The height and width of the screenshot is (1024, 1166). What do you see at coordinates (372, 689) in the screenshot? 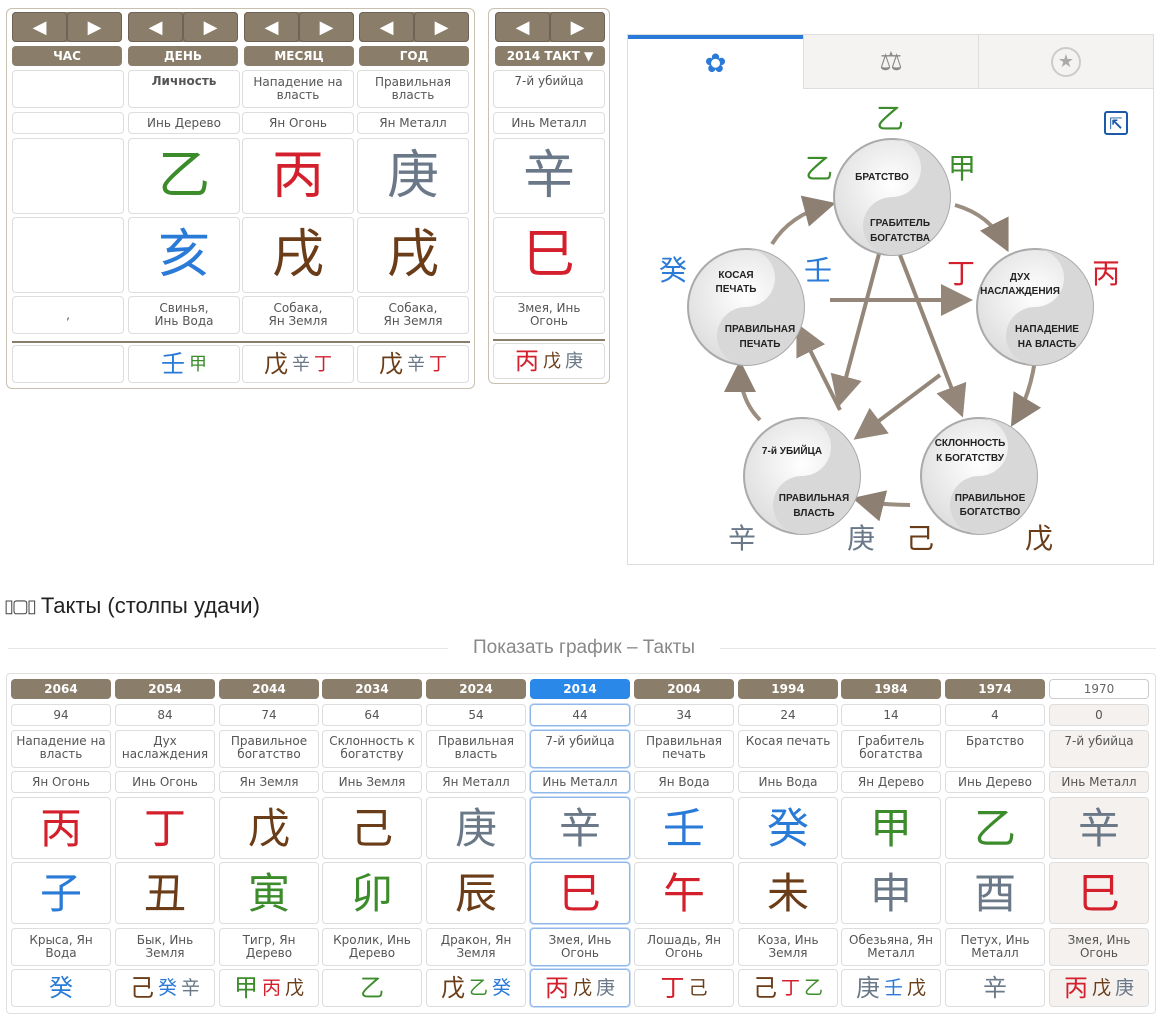
I see `pillar-year-header: 2034` at bounding box center [372, 689].